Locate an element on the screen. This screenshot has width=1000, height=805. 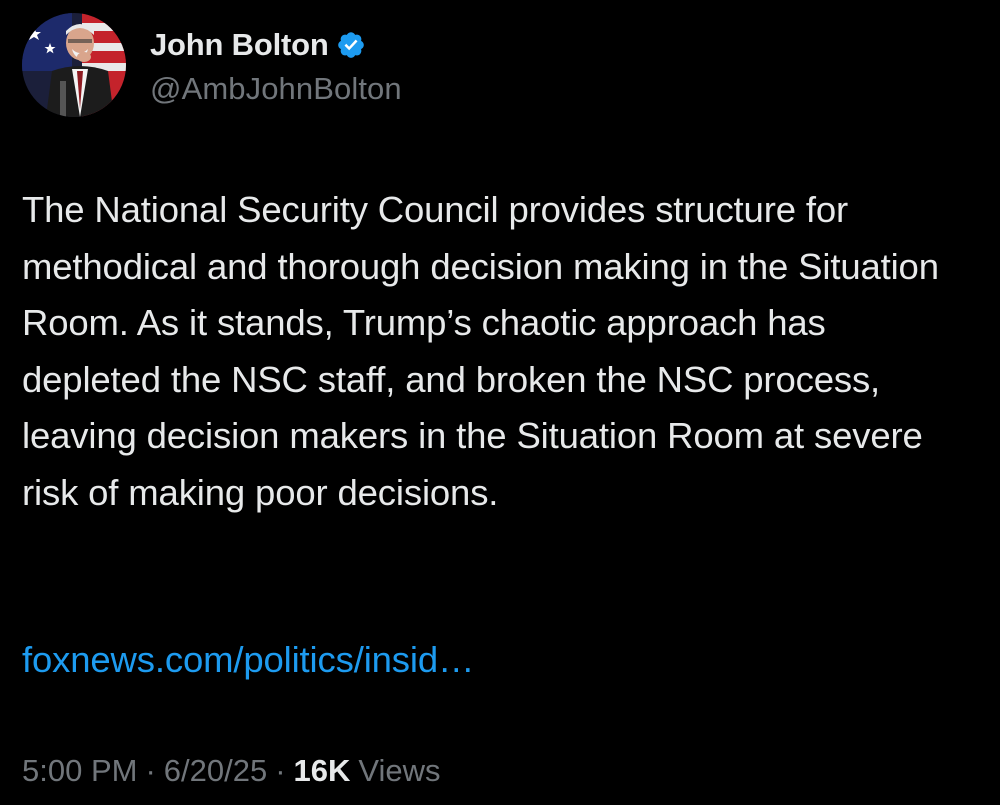
avatar-image is located at coordinates (74, 65).